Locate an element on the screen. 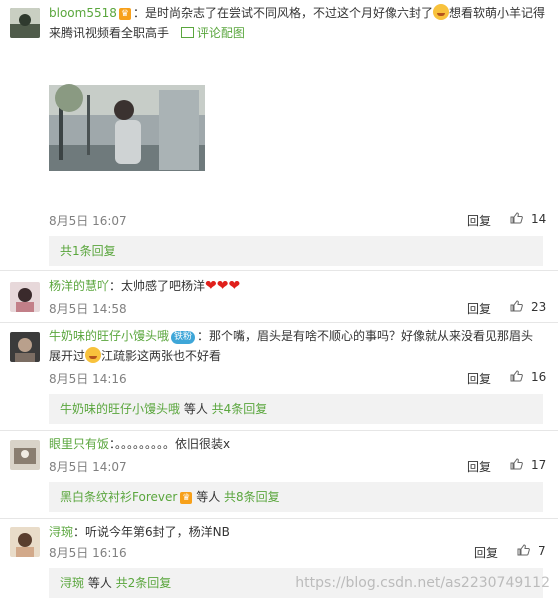 This screenshot has height=602, width=558. comment-text-line2b: 江疏影这两张也不好看 is located at coordinates (161, 356).